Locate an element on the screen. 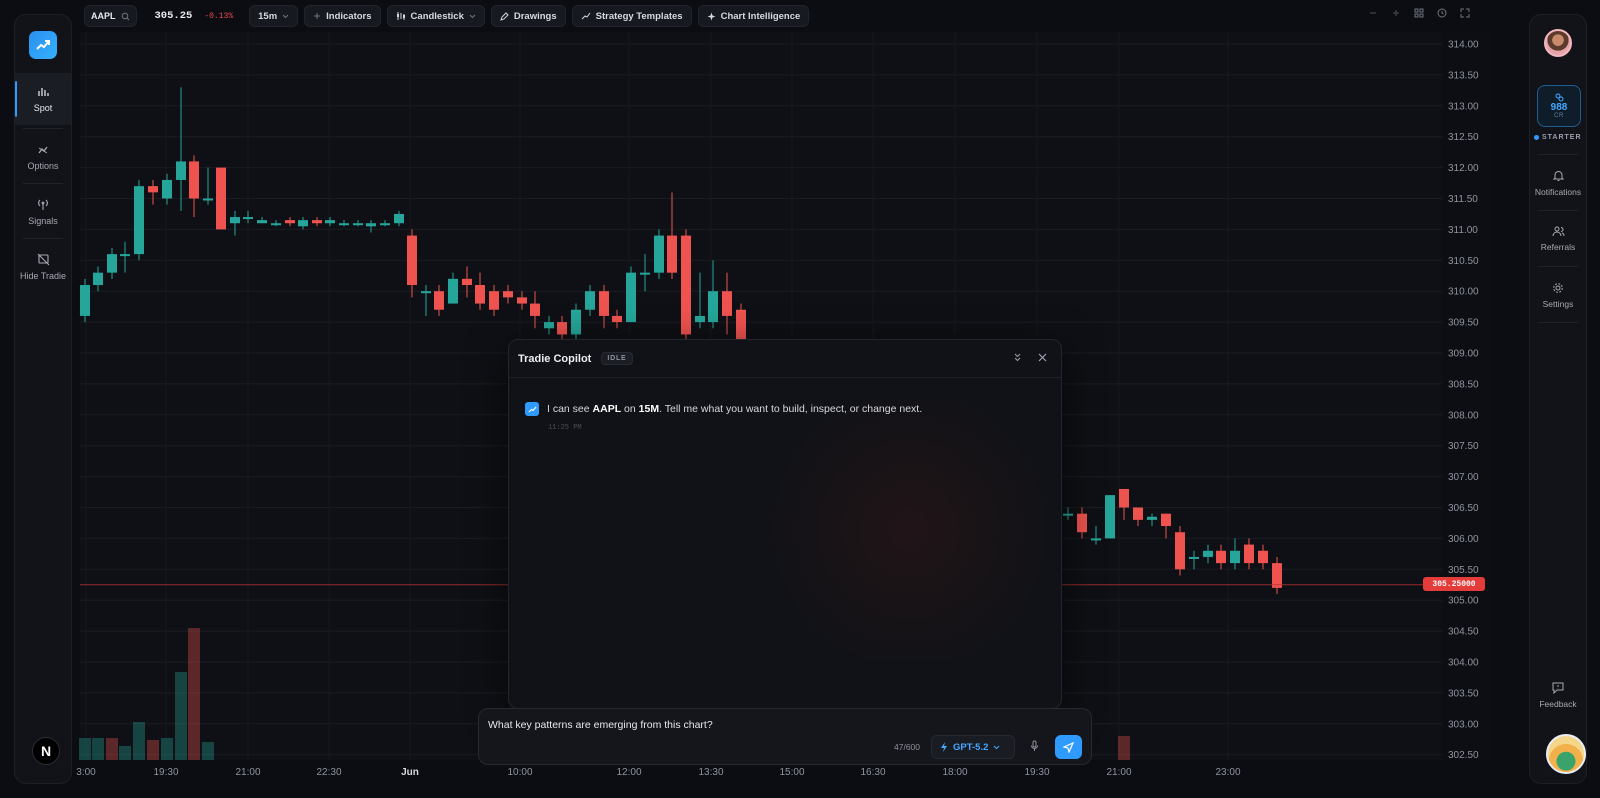  microphone-icon is located at coordinates (1034, 746).